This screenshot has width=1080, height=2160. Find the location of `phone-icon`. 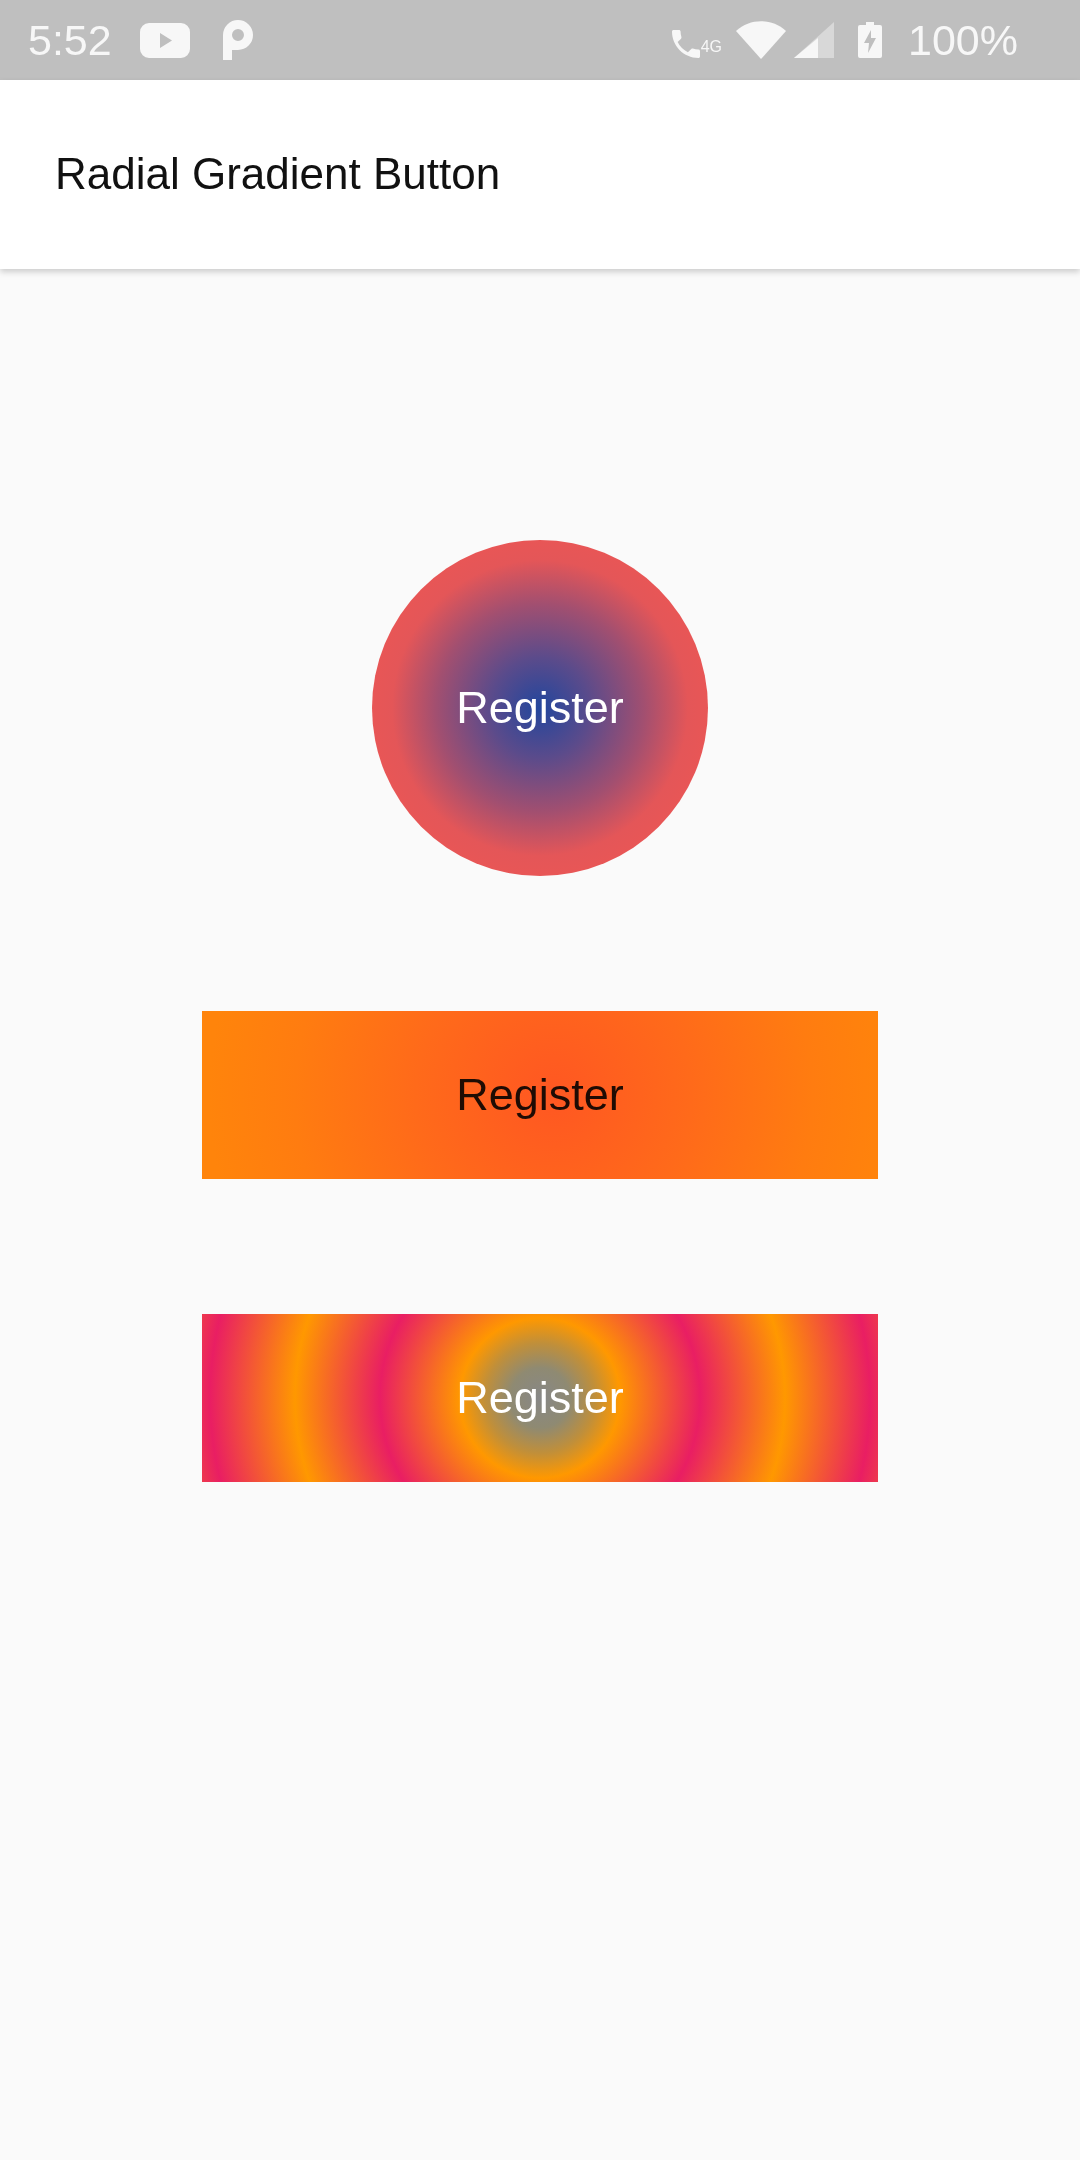

phone-icon is located at coordinates (685, 44).